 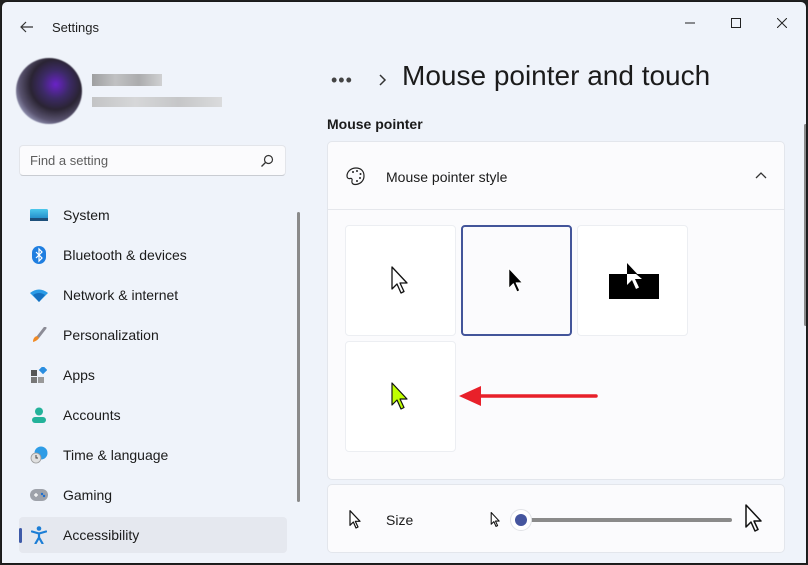 I want to click on breadcrumb-more-button: •••, so click(x=345, y=80).